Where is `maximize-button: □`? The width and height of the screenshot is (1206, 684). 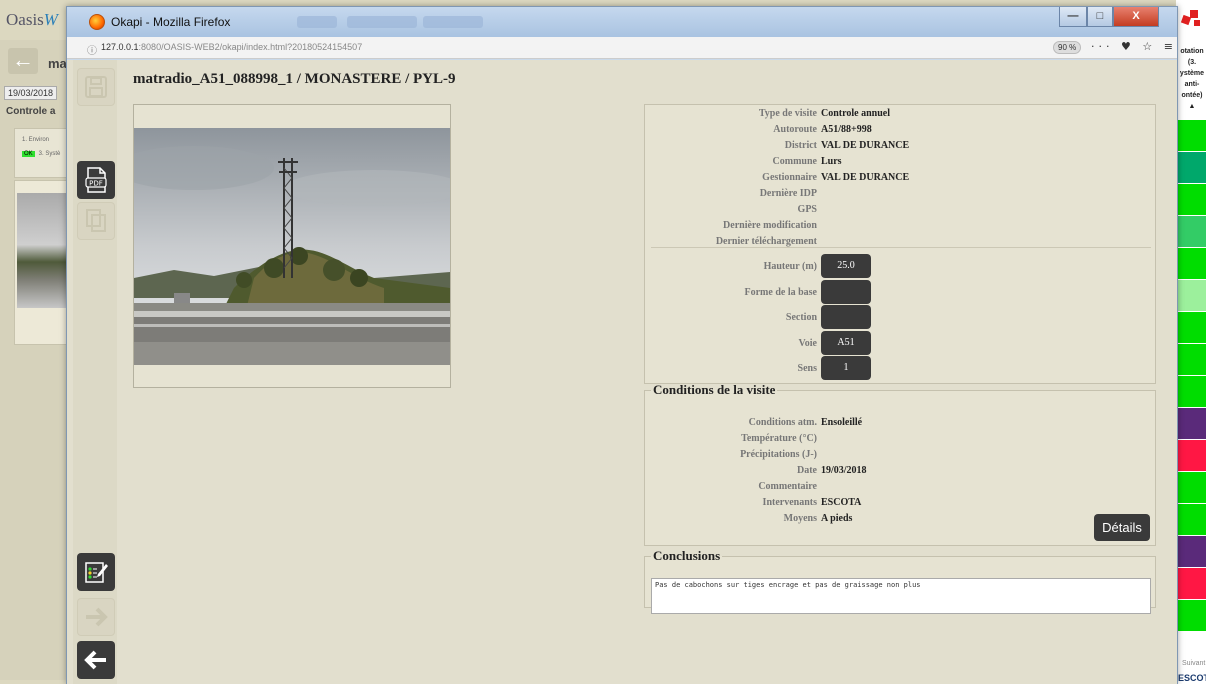
maximize-button: □ is located at coordinates (1100, 17).